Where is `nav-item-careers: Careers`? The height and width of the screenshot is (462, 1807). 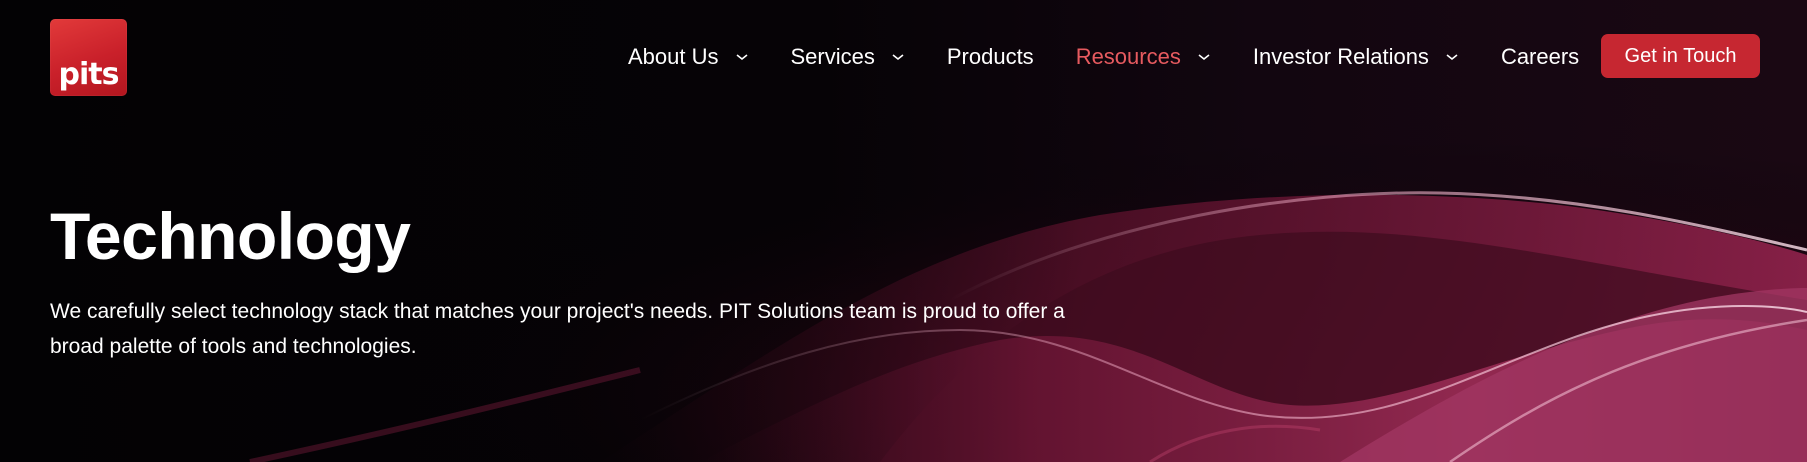 nav-item-careers: Careers is located at coordinates (1540, 57).